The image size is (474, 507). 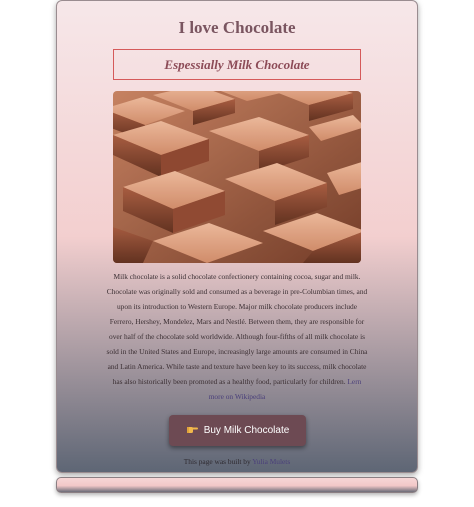 I want to click on pointing-hand-icon, so click(x=192, y=430).